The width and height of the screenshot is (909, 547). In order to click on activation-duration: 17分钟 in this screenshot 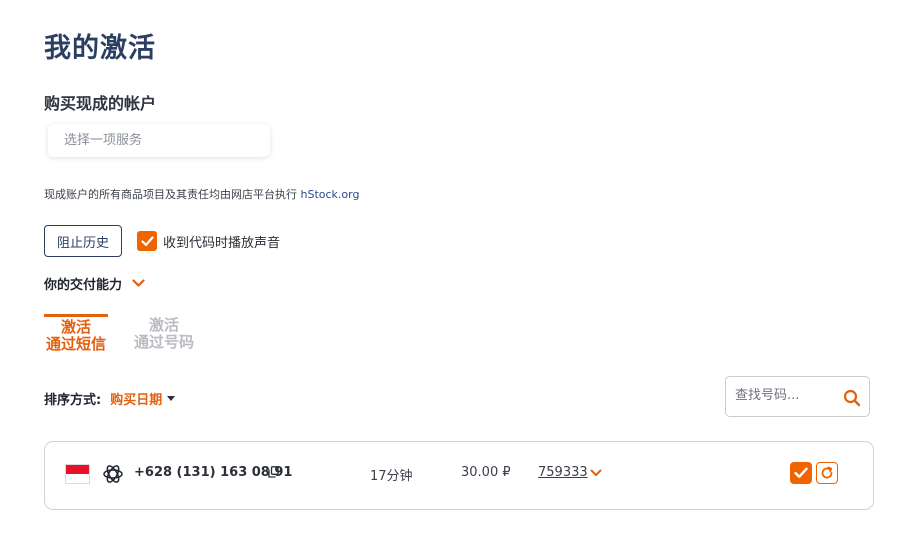, I will do `click(391, 476)`.